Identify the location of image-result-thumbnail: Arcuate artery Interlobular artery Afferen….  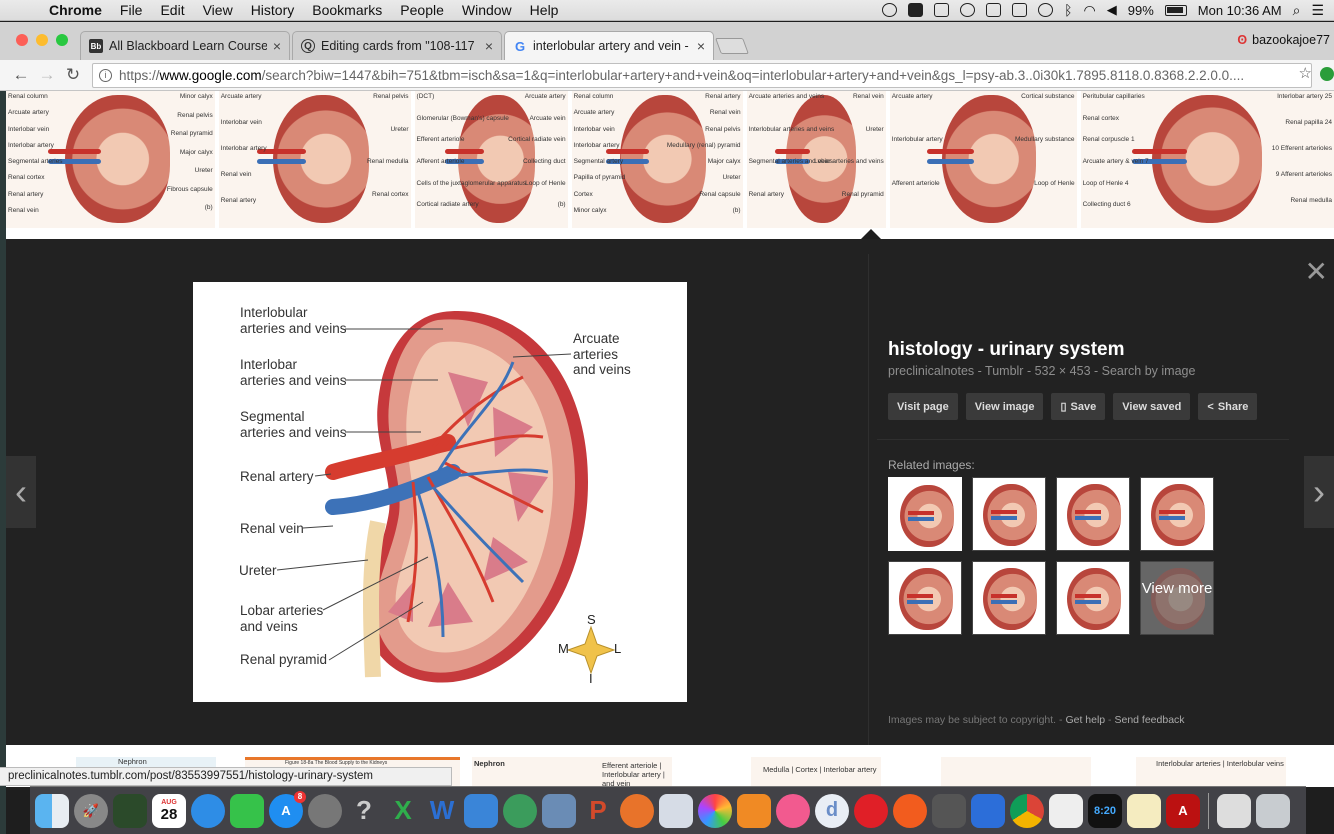
(983, 159).